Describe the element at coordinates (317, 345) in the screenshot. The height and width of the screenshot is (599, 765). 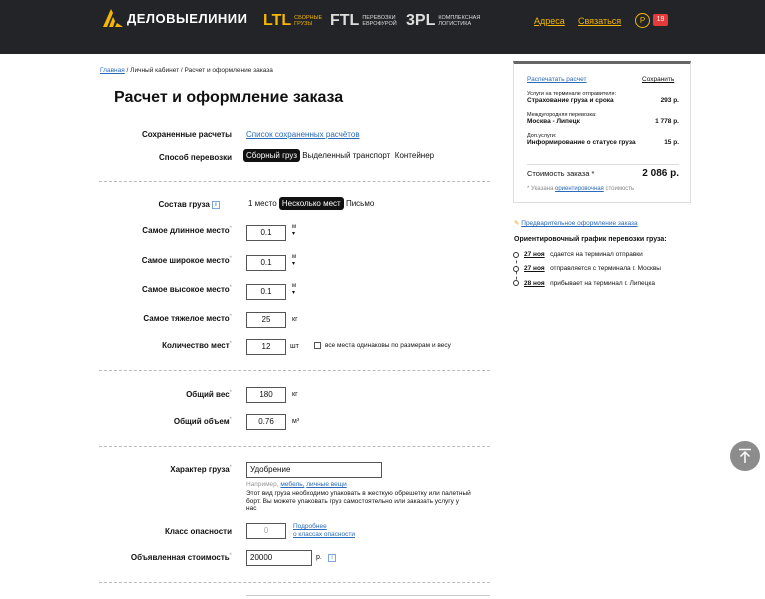
I see `same-size-checkbox` at that location.